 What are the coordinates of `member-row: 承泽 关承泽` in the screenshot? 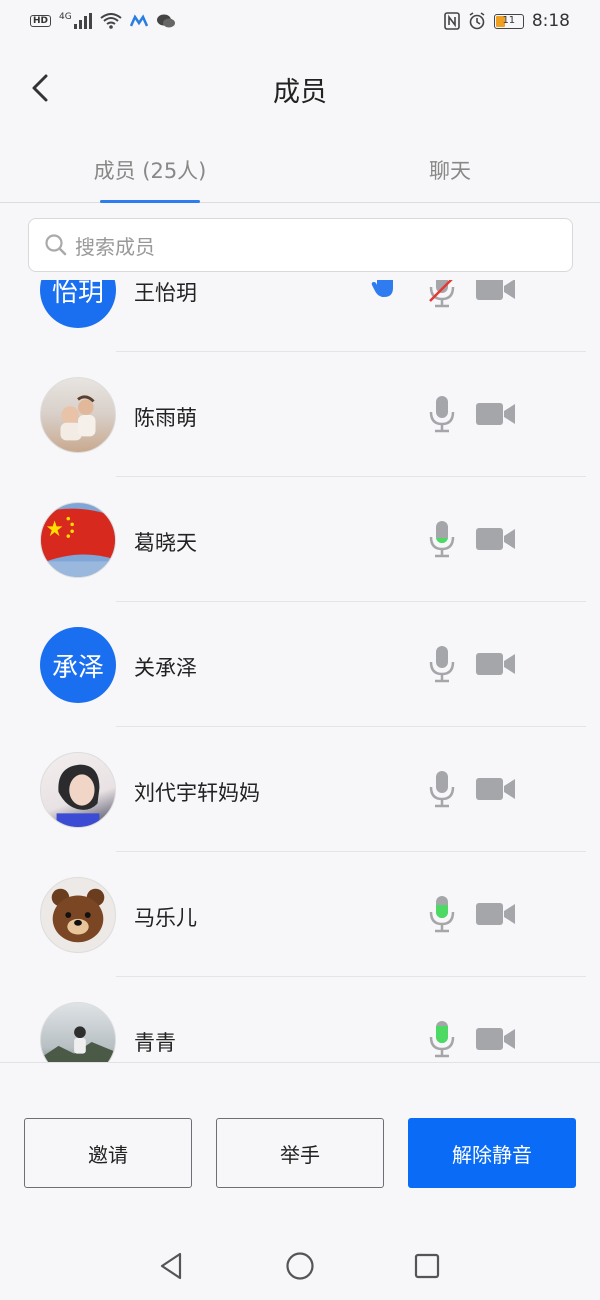 It's located at (300, 664).